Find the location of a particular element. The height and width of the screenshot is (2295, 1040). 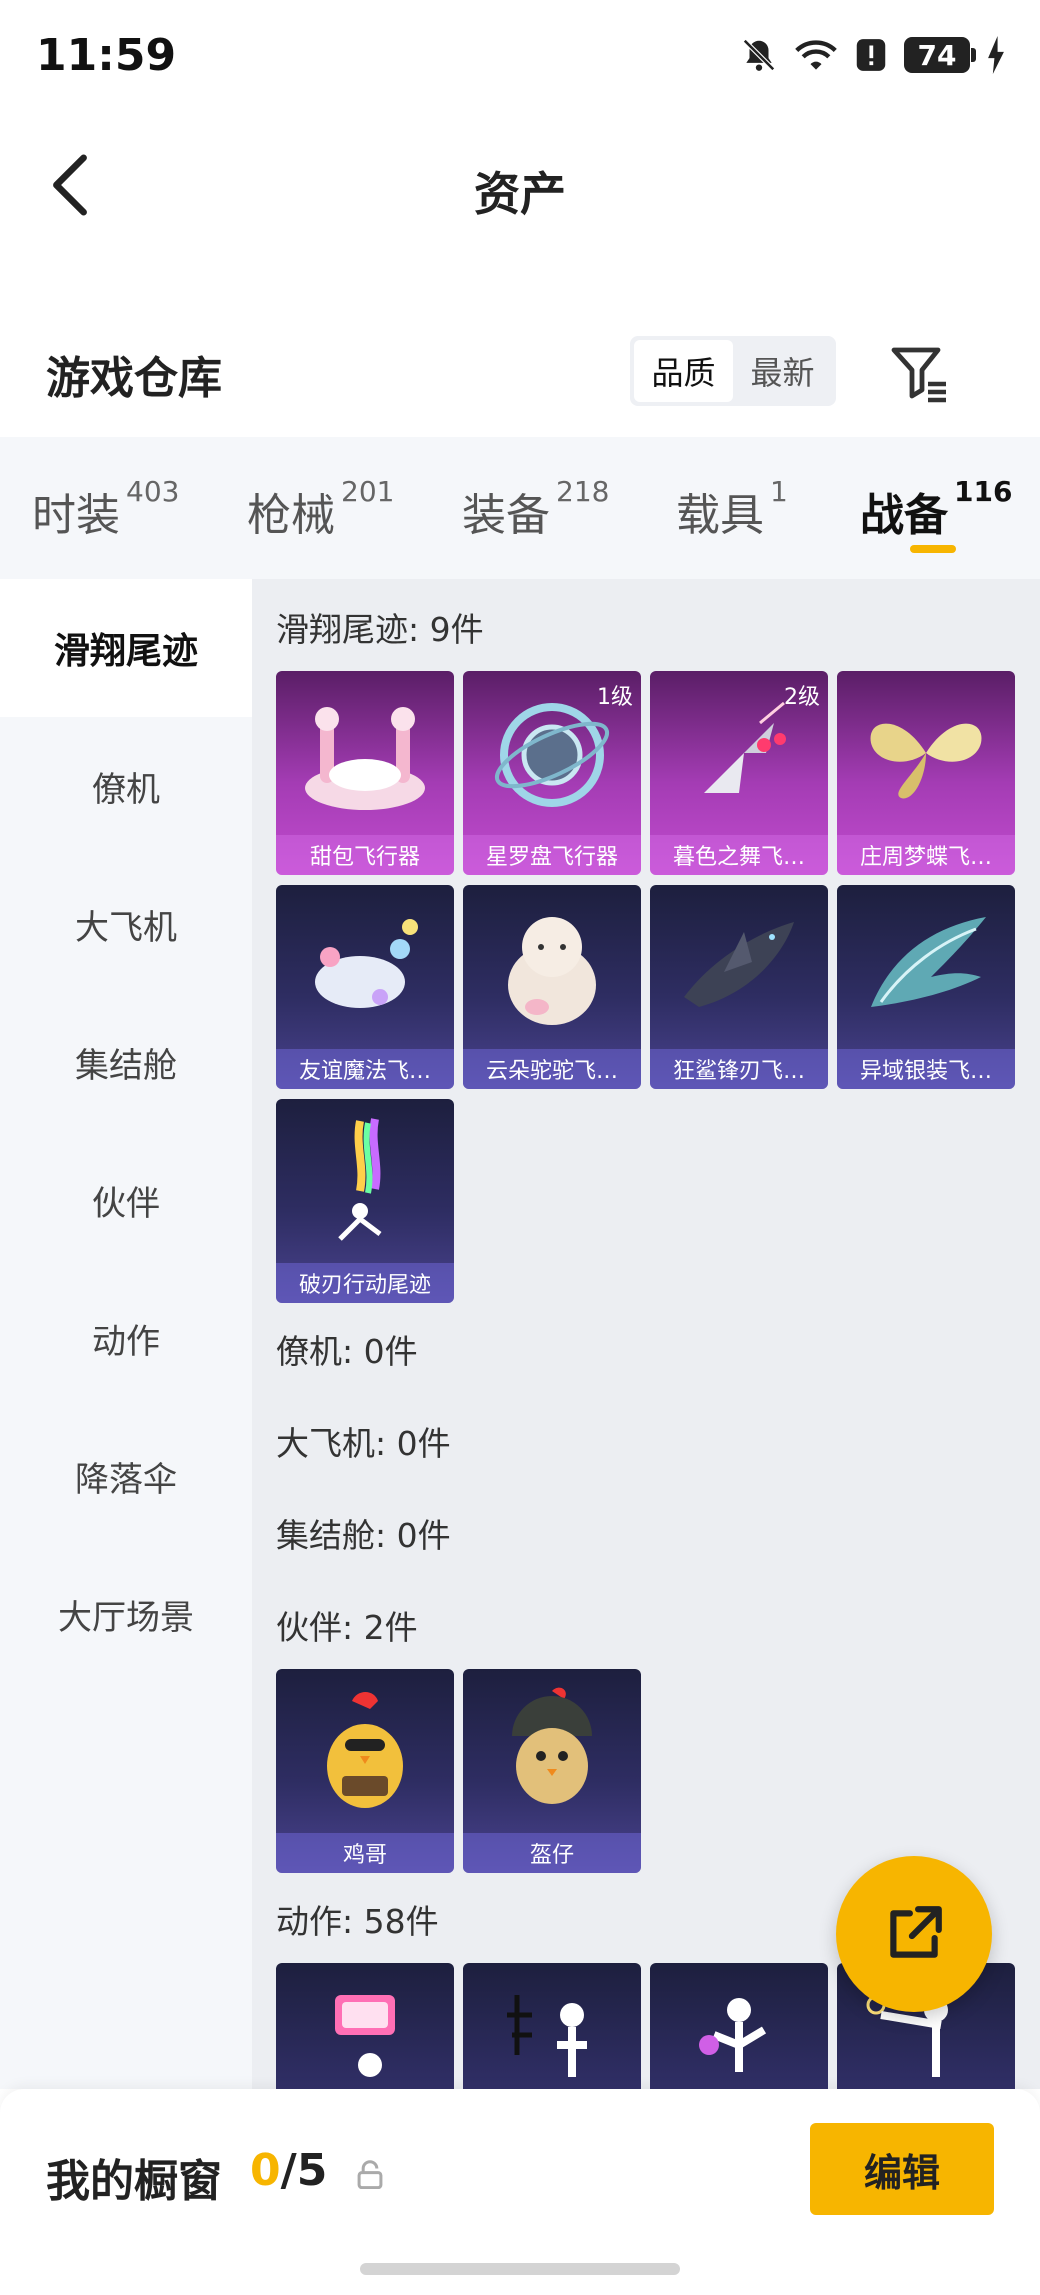

showcase-count-total: /5 is located at coordinates (304, 2170).